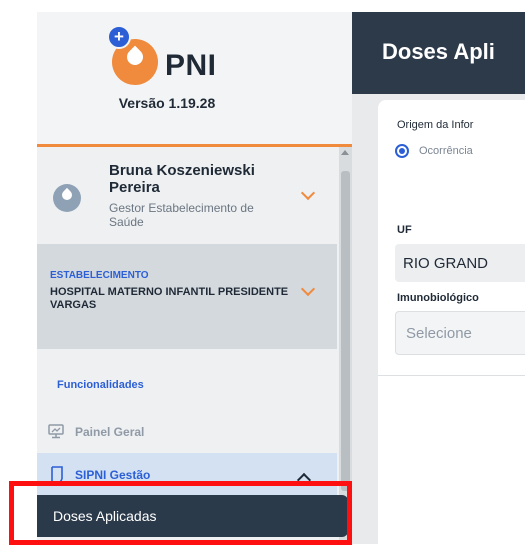 The image size is (525, 545). Describe the element at coordinates (67, 198) in the screenshot. I see `avatar` at that location.